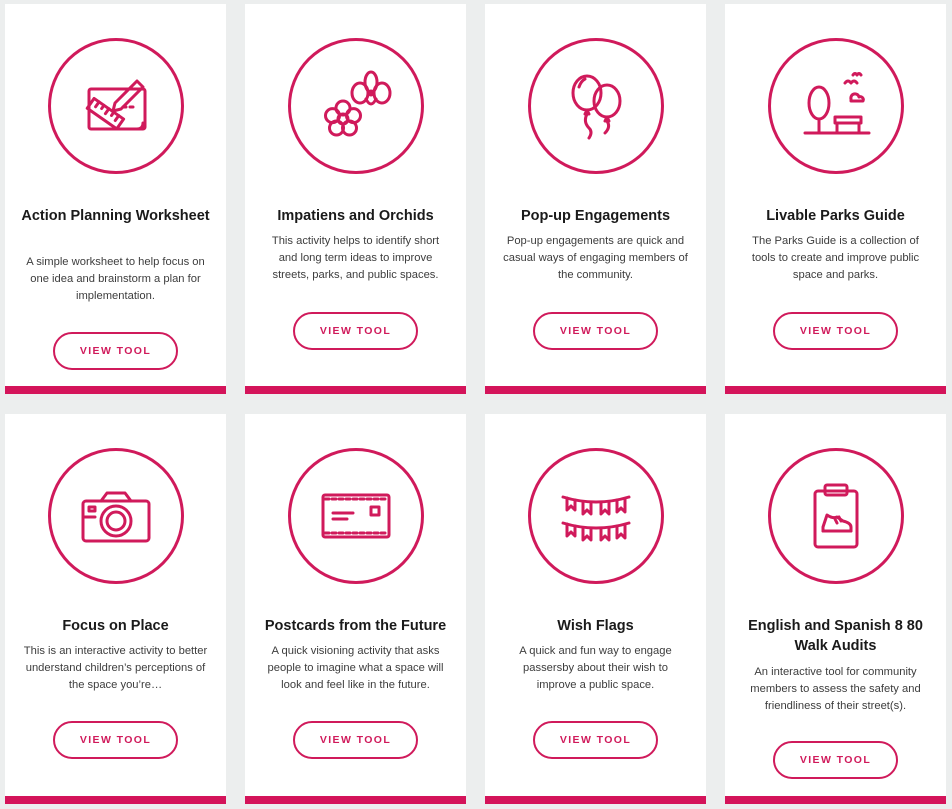  What do you see at coordinates (356, 516) in the screenshot?
I see `postcard-icon` at bounding box center [356, 516].